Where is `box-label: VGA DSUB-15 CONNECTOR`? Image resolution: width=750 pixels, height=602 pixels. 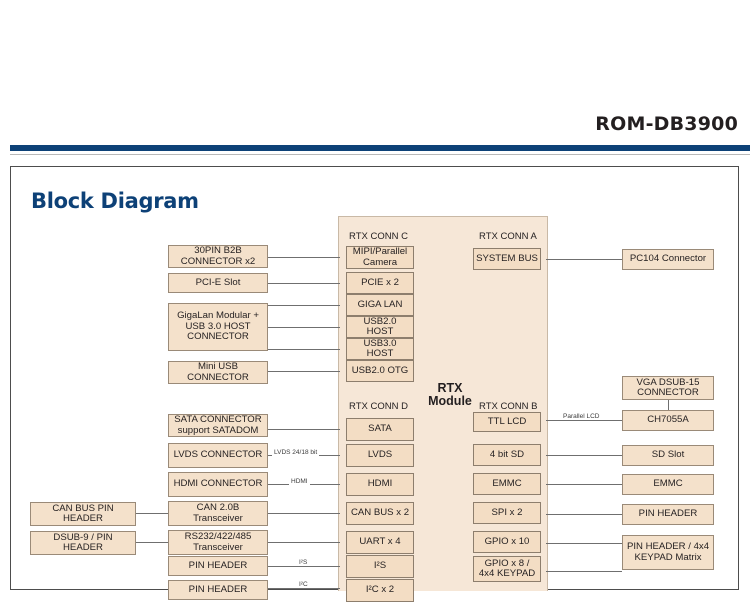
box-label: VGA DSUB-15 CONNECTOR is located at coordinates (668, 387).